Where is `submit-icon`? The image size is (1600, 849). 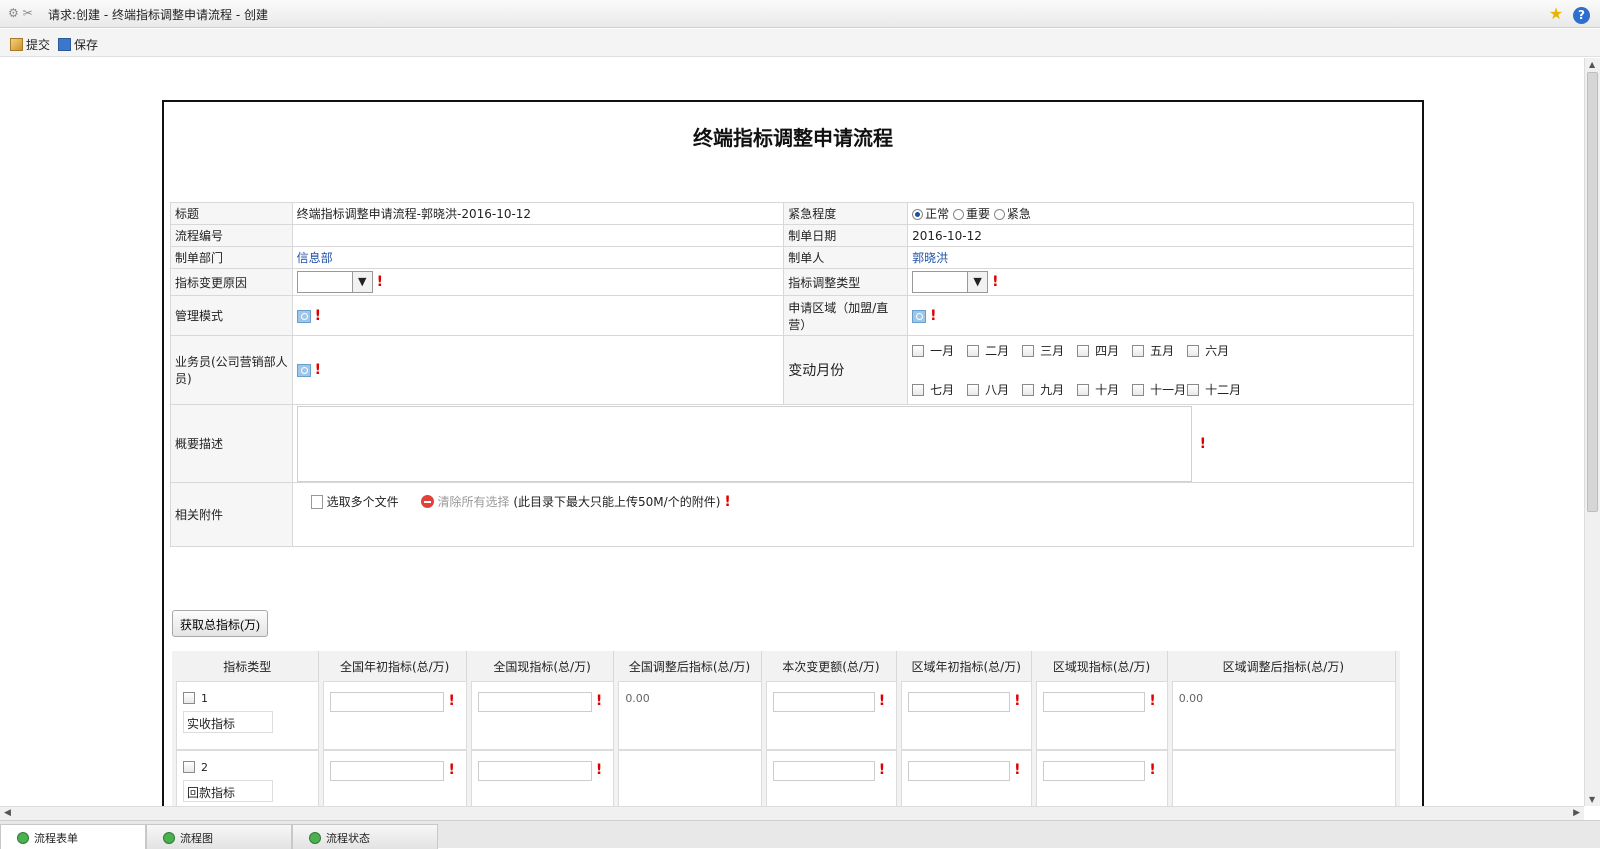
submit-icon is located at coordinates (16, 44).